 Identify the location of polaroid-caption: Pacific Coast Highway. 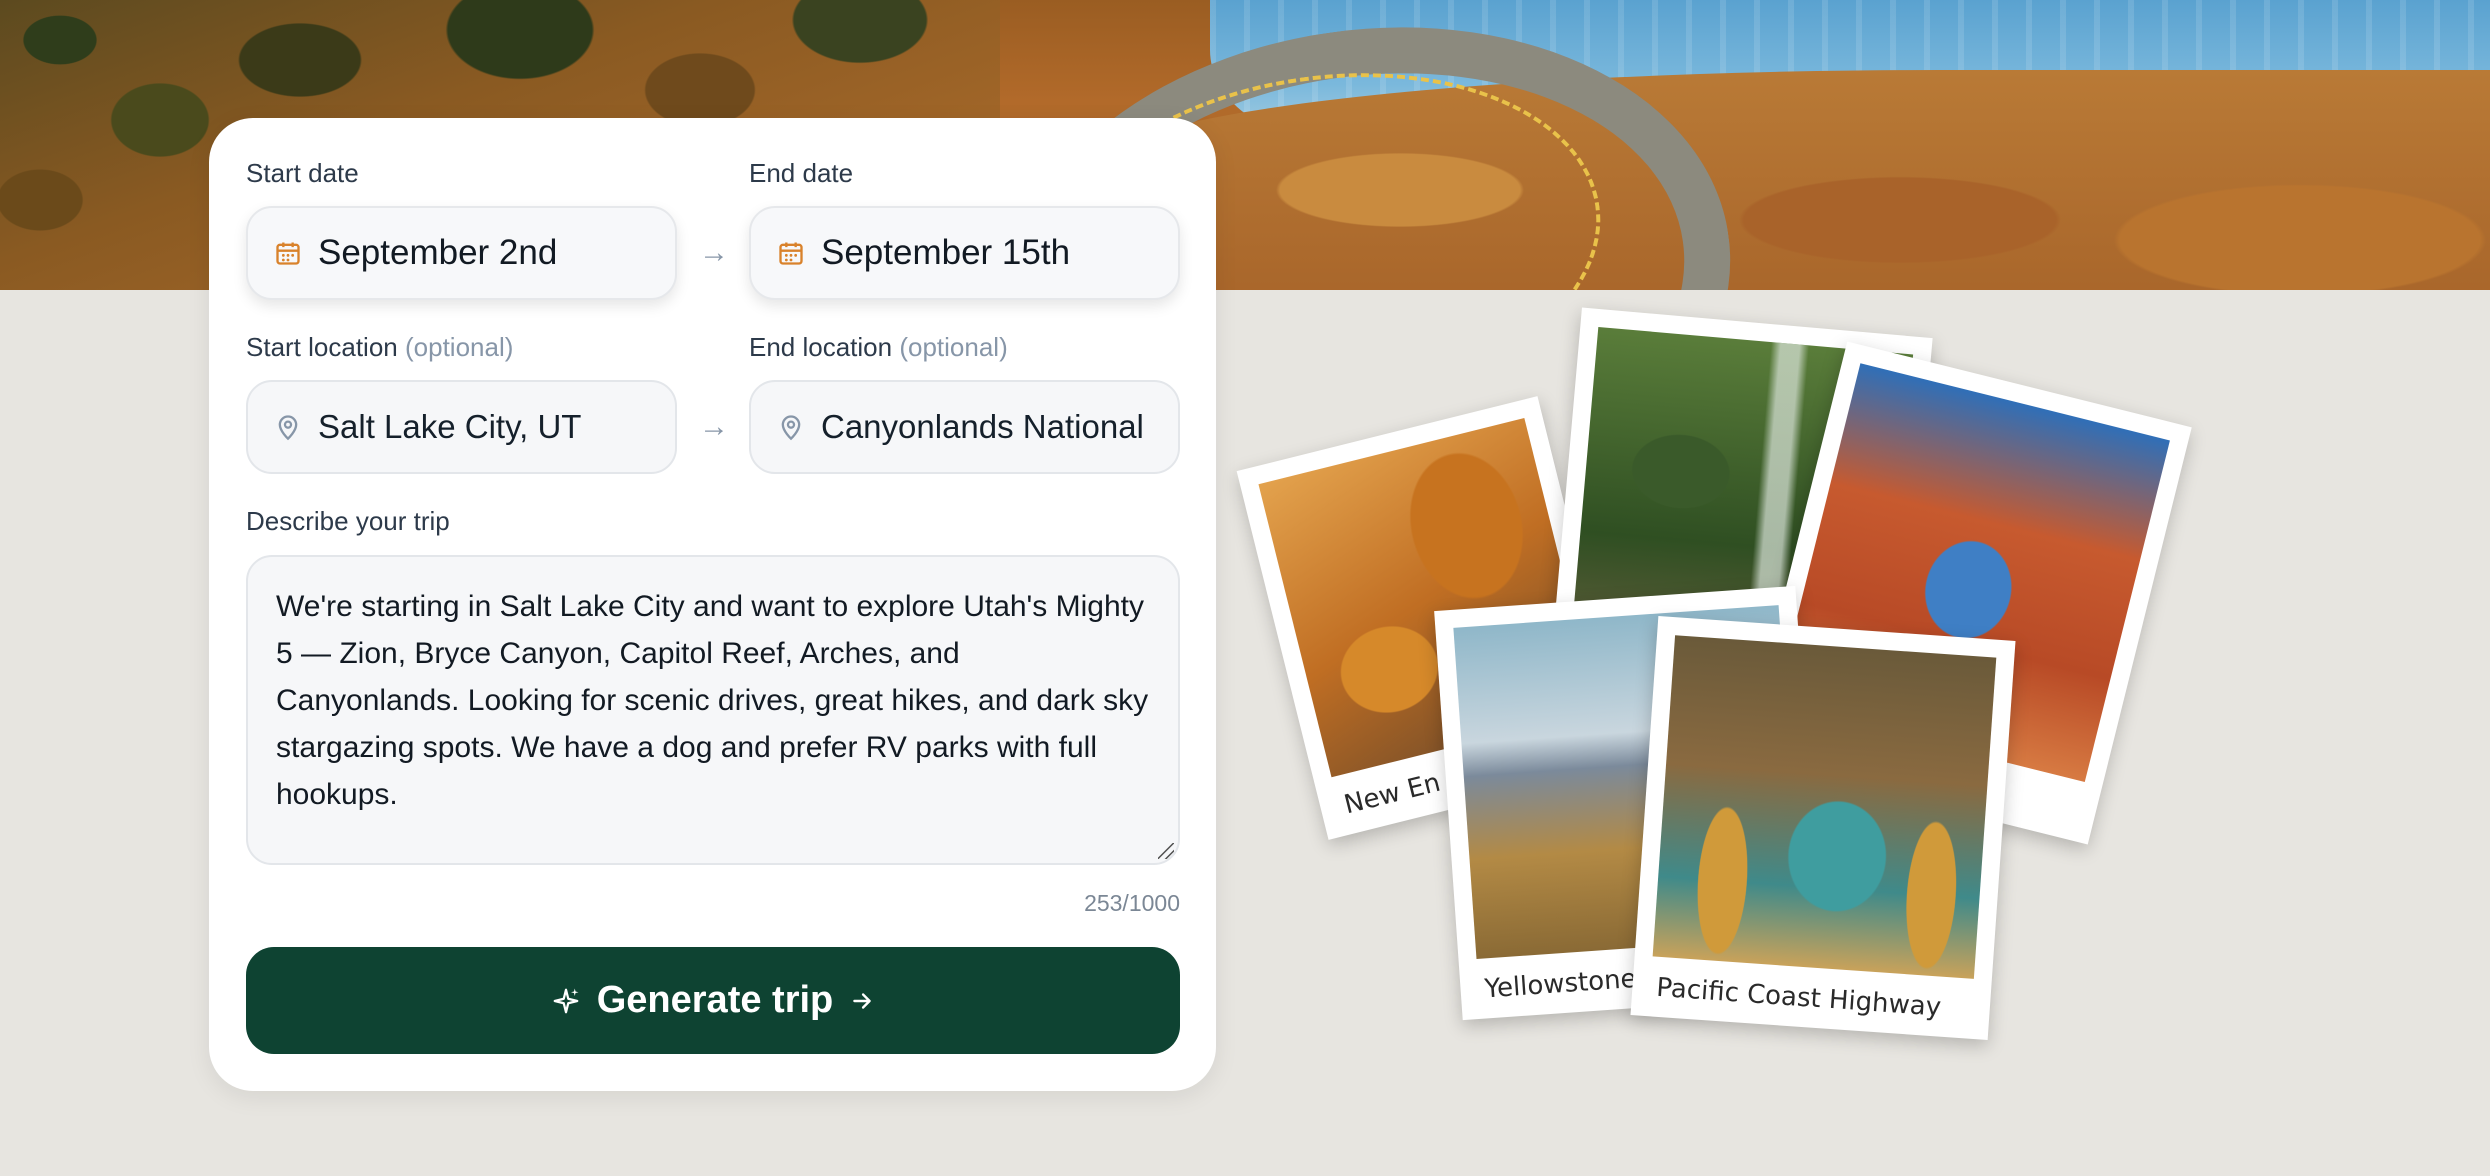
(1799, 997).